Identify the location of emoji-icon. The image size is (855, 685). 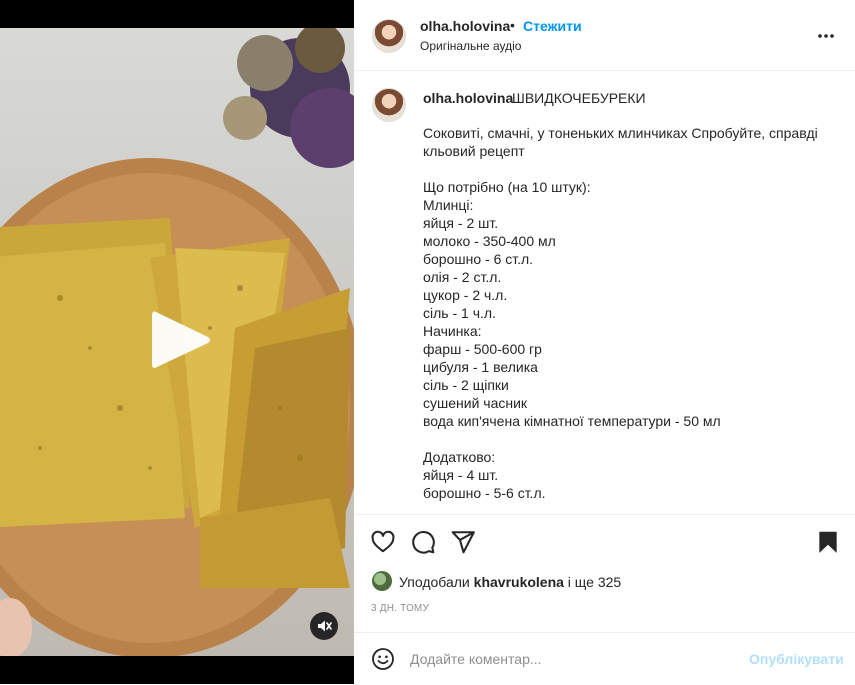
(383, 659).